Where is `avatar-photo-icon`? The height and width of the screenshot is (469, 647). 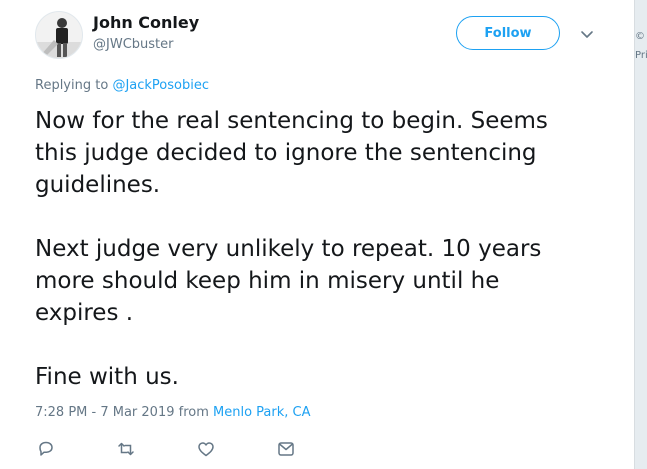 avatar-photo-icon is located at coordinates (59, 35).